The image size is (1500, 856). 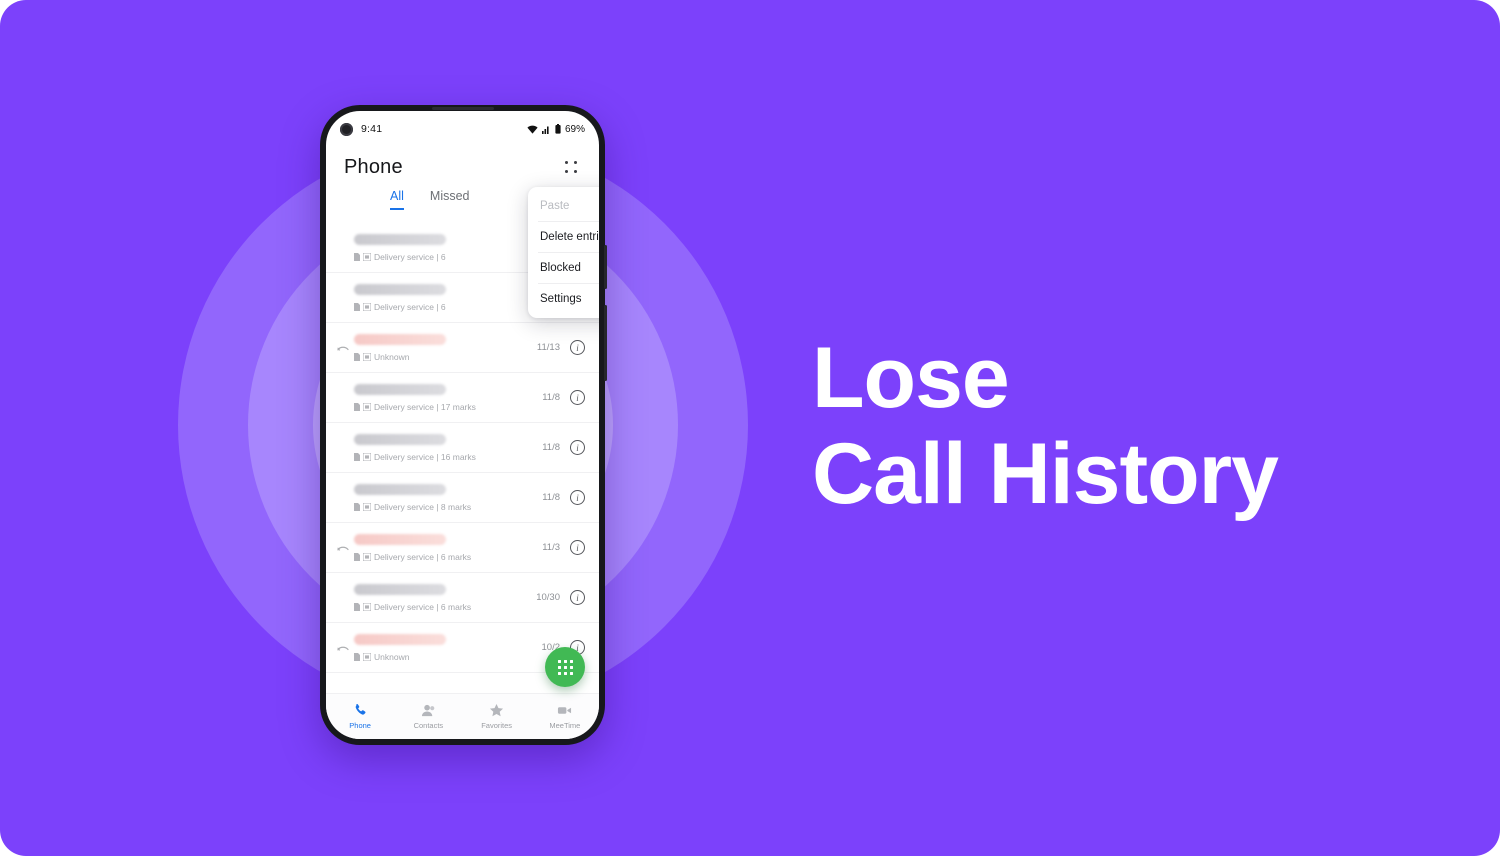 What do you see at coordinates (497, 725) in the screenshot?
I see `nav-item-label: Favorites` at bounding box center [497, 725].